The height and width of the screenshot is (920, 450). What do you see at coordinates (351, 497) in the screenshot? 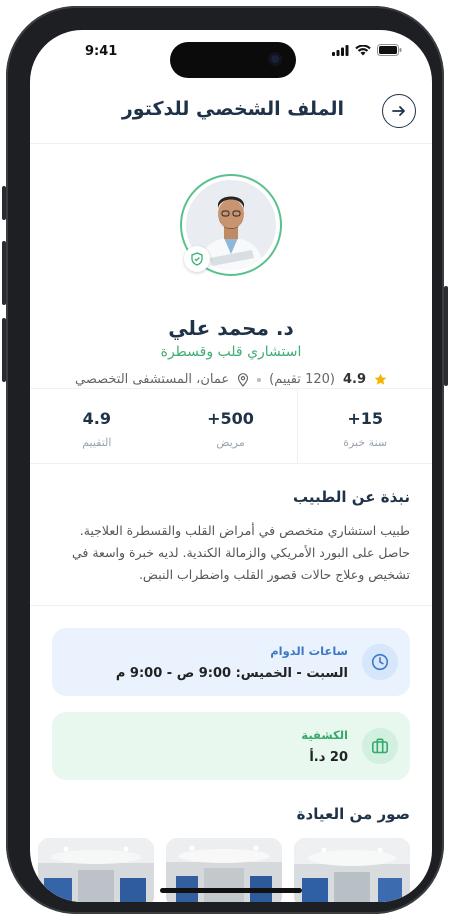
I see `about-title: نبذة عن الطبيب` at bounding box center [351, 497].